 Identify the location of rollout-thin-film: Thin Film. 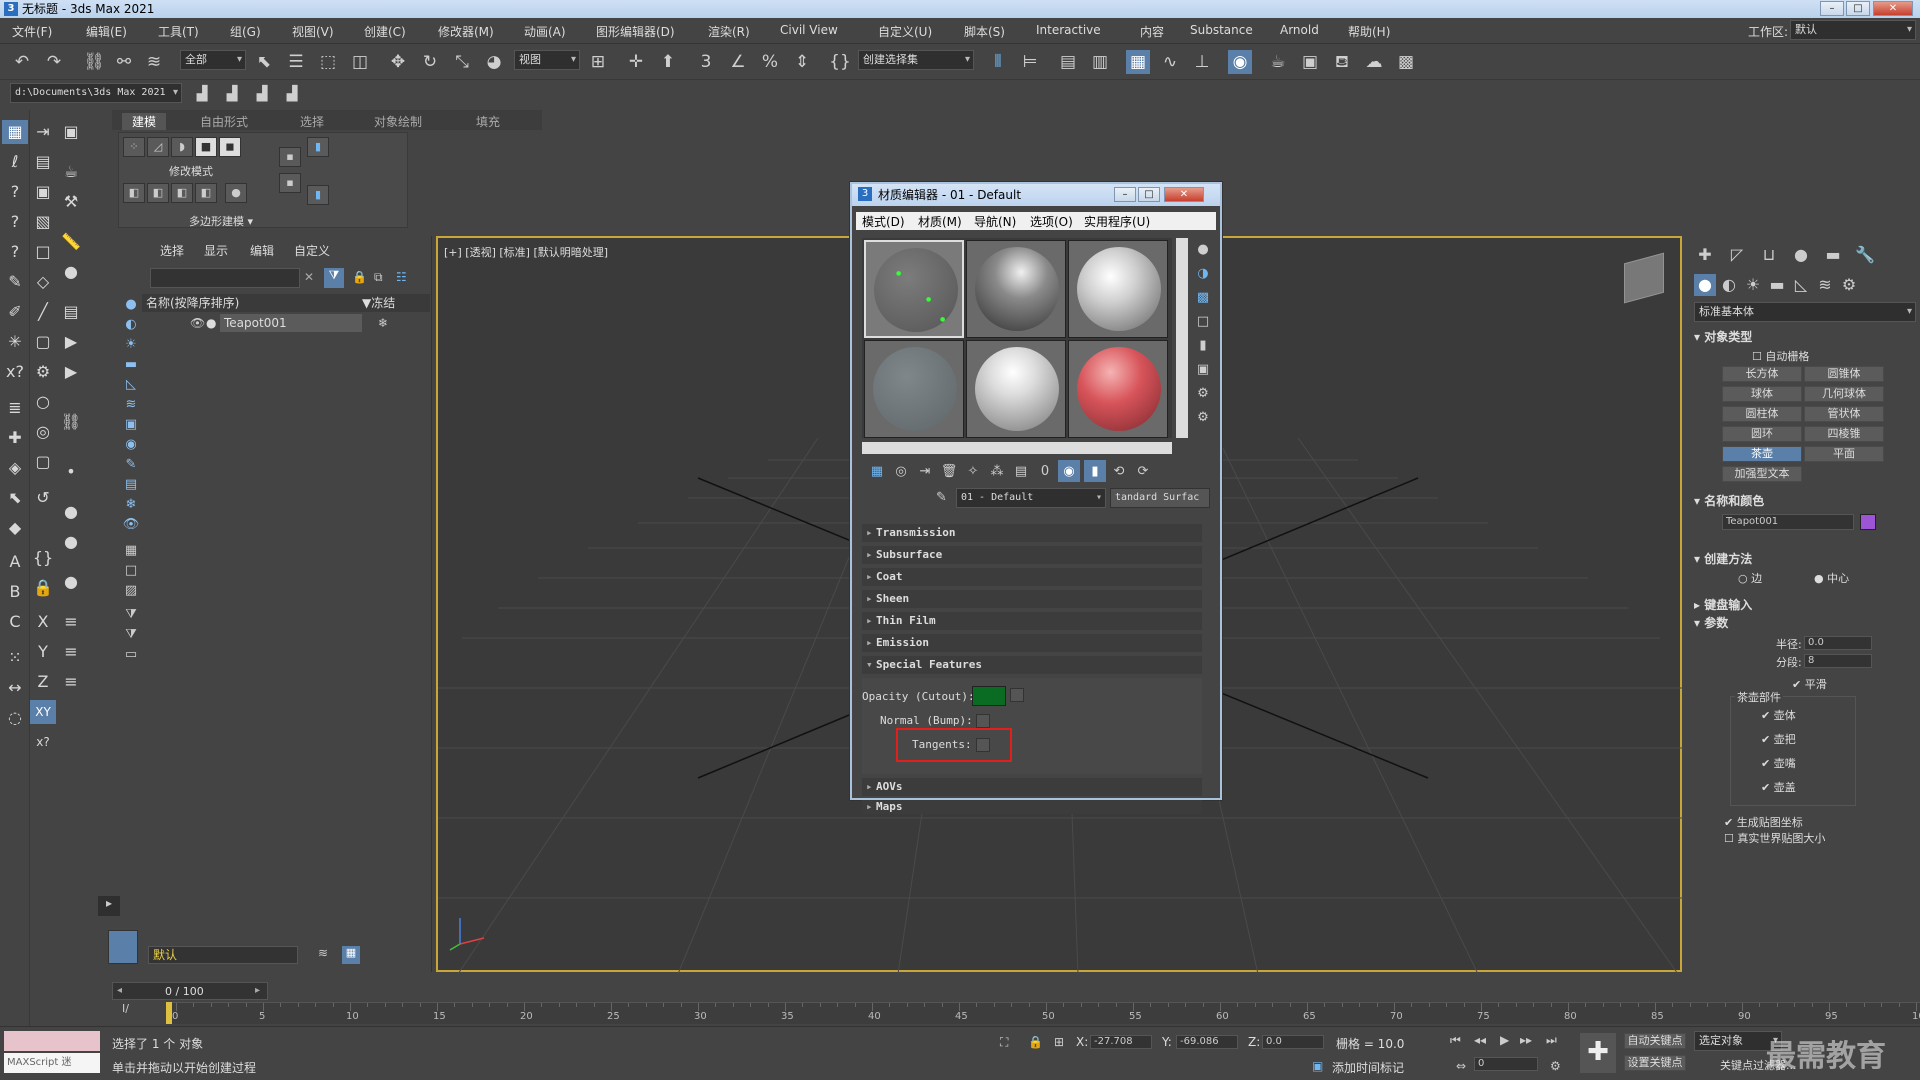
(1032, 621).